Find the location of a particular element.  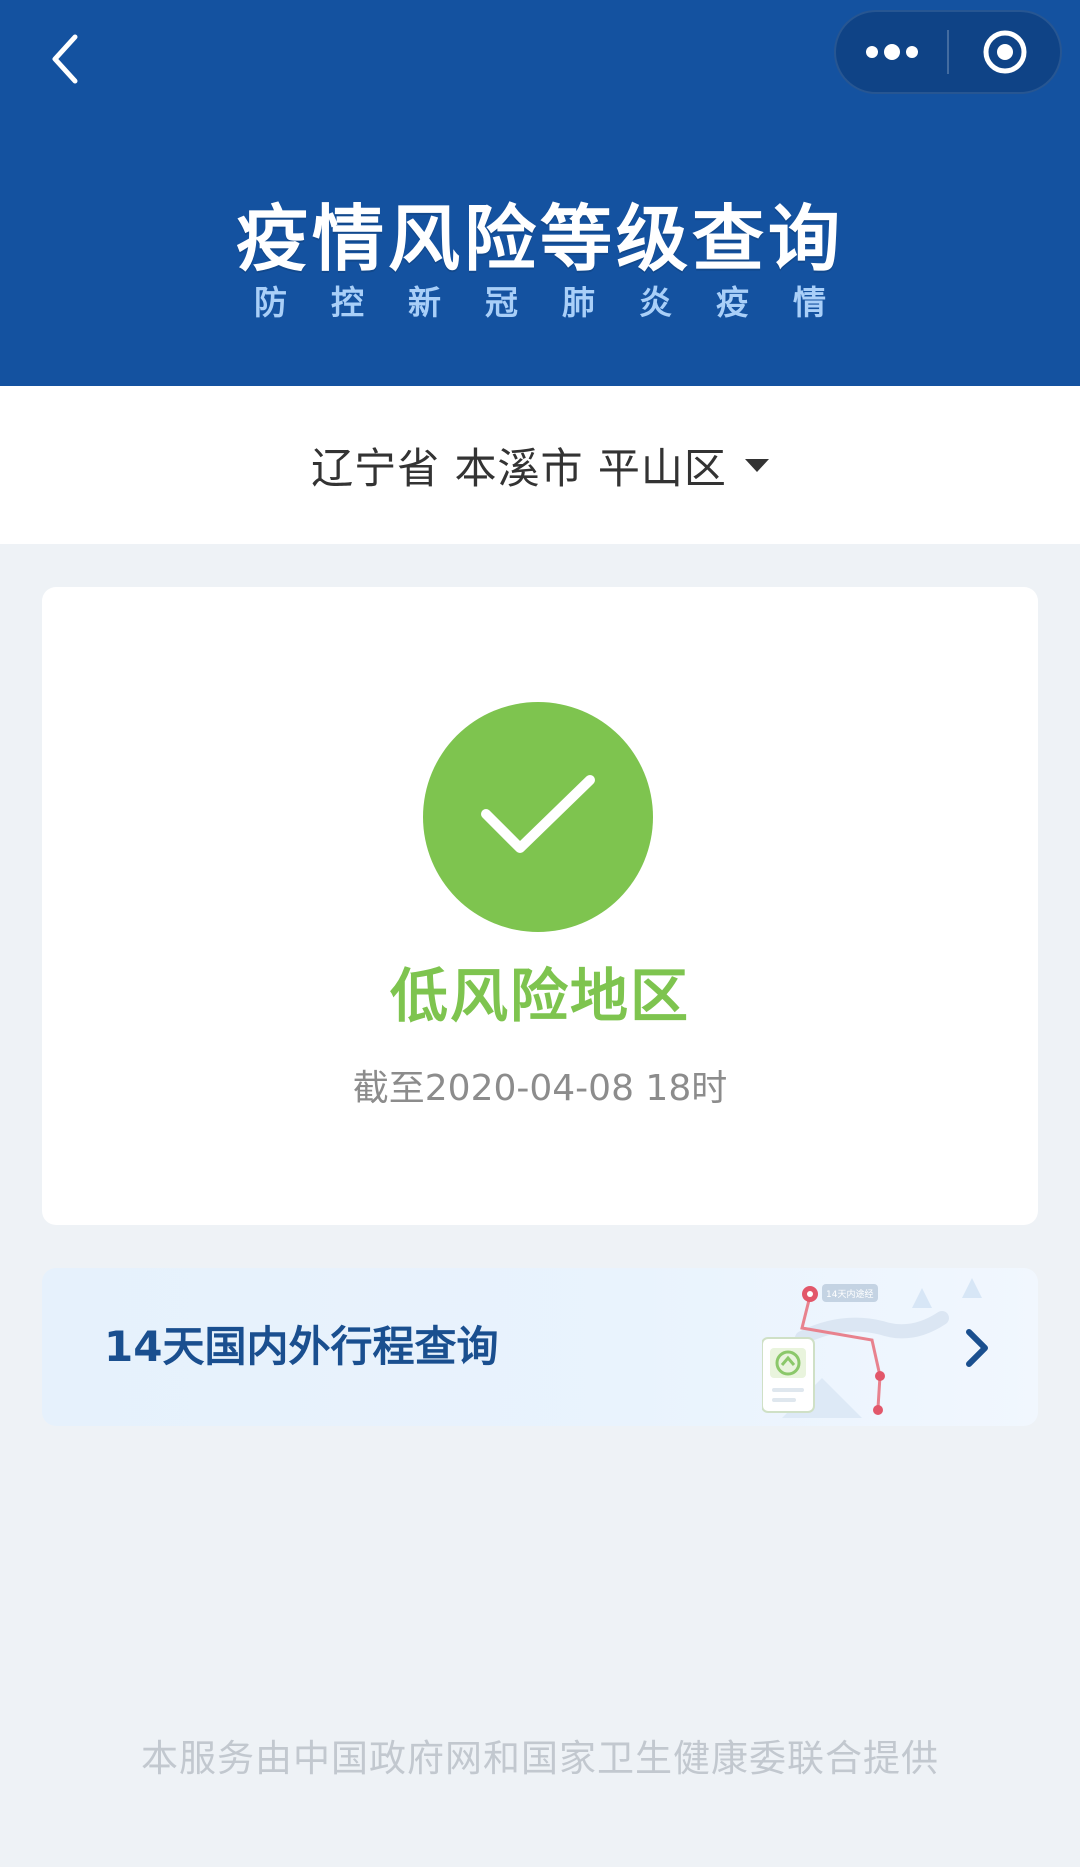

check-icon is located at coordinates (538, 814).